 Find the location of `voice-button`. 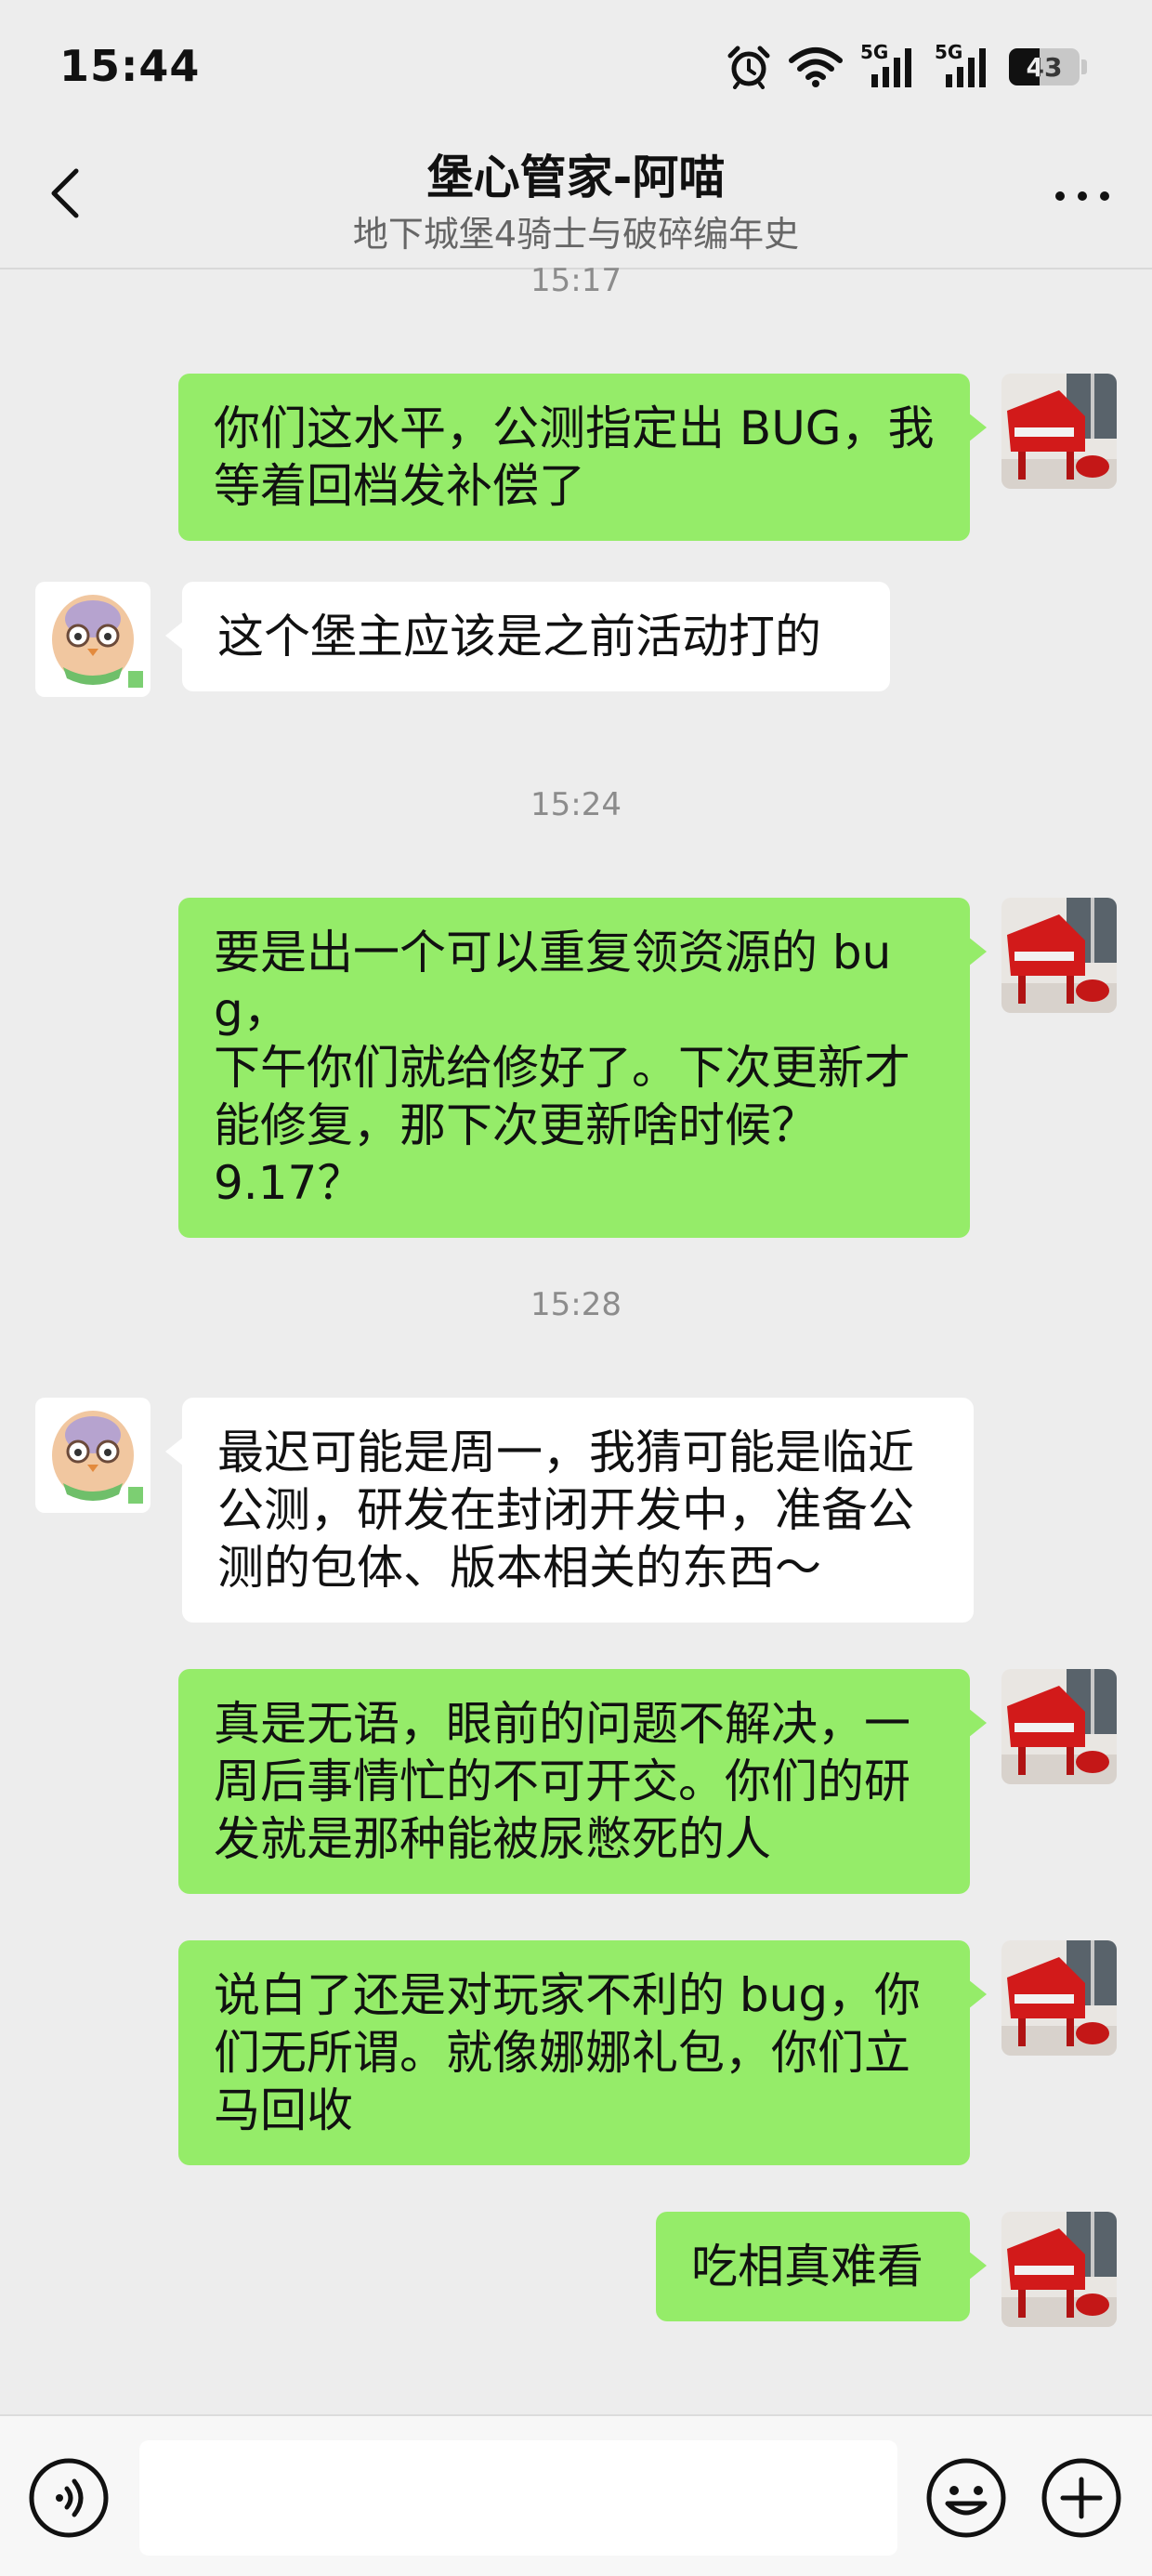

voice-button is located at coordinates (69, 2498).